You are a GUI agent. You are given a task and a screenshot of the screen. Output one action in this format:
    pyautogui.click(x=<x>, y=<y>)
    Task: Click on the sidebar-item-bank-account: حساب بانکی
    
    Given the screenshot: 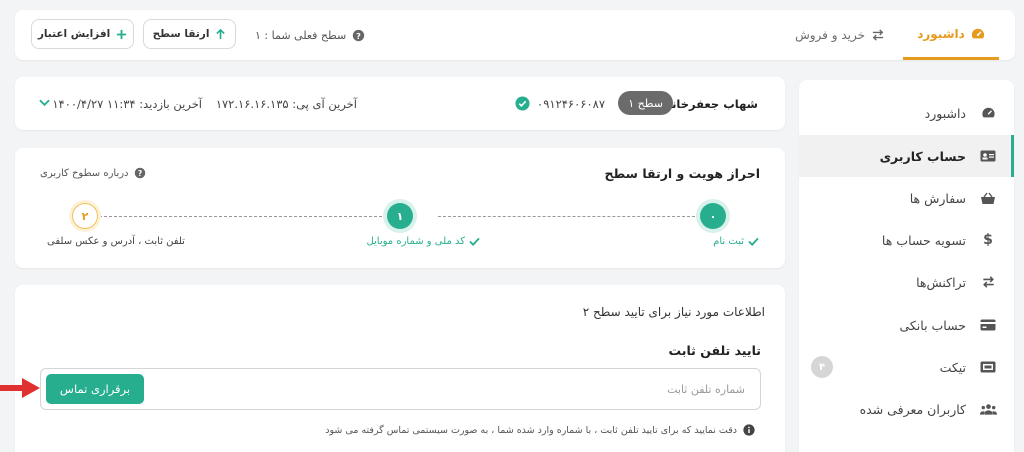 What is the action you would take?
    pyautogui.click(x=906, y=325)
    